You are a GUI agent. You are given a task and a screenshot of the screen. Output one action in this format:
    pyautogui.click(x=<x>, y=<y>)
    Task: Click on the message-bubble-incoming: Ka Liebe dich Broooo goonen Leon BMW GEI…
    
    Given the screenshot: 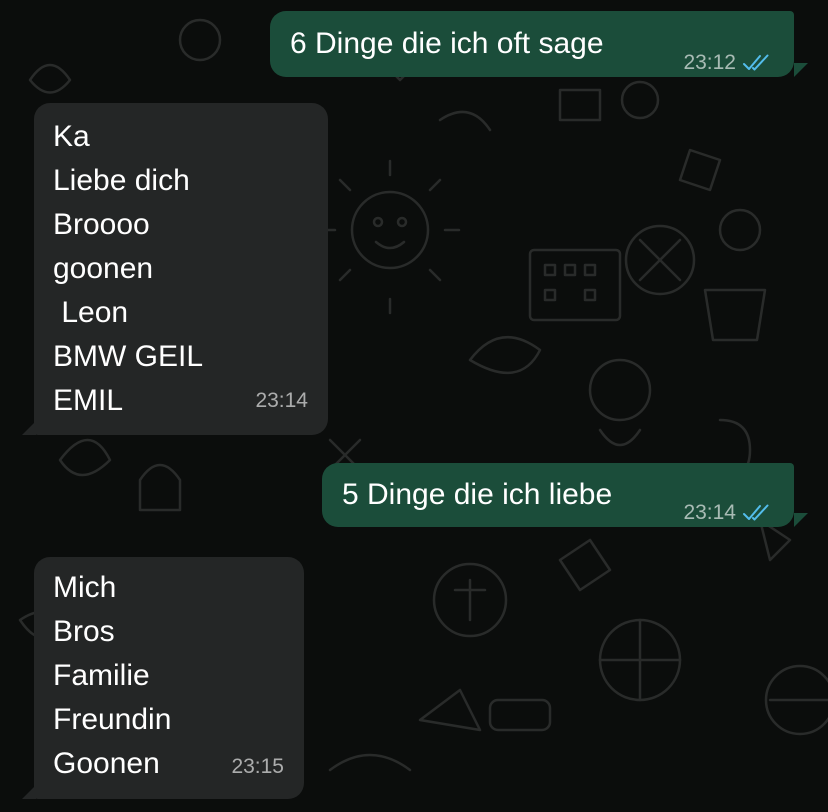 What is the action you would take?
    pyautogui.click(x=181, y=269)
    